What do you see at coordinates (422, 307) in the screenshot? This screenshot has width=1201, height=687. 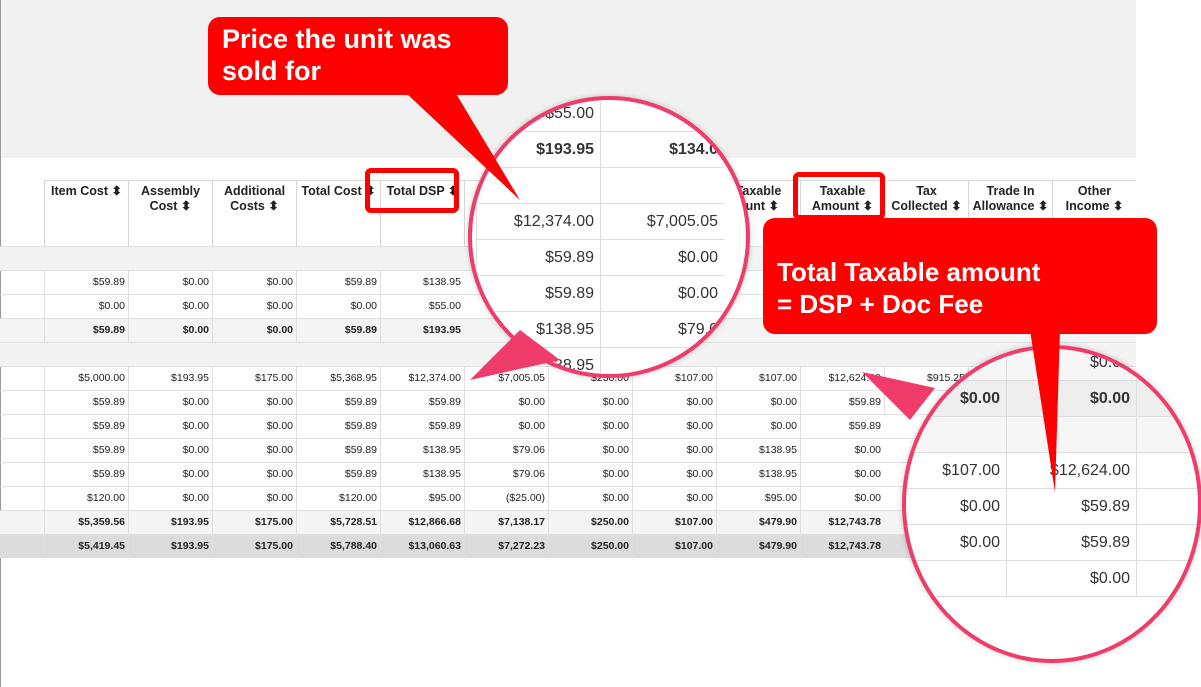 I see `table-cell: $55.00` at bounding box center [422, 307].